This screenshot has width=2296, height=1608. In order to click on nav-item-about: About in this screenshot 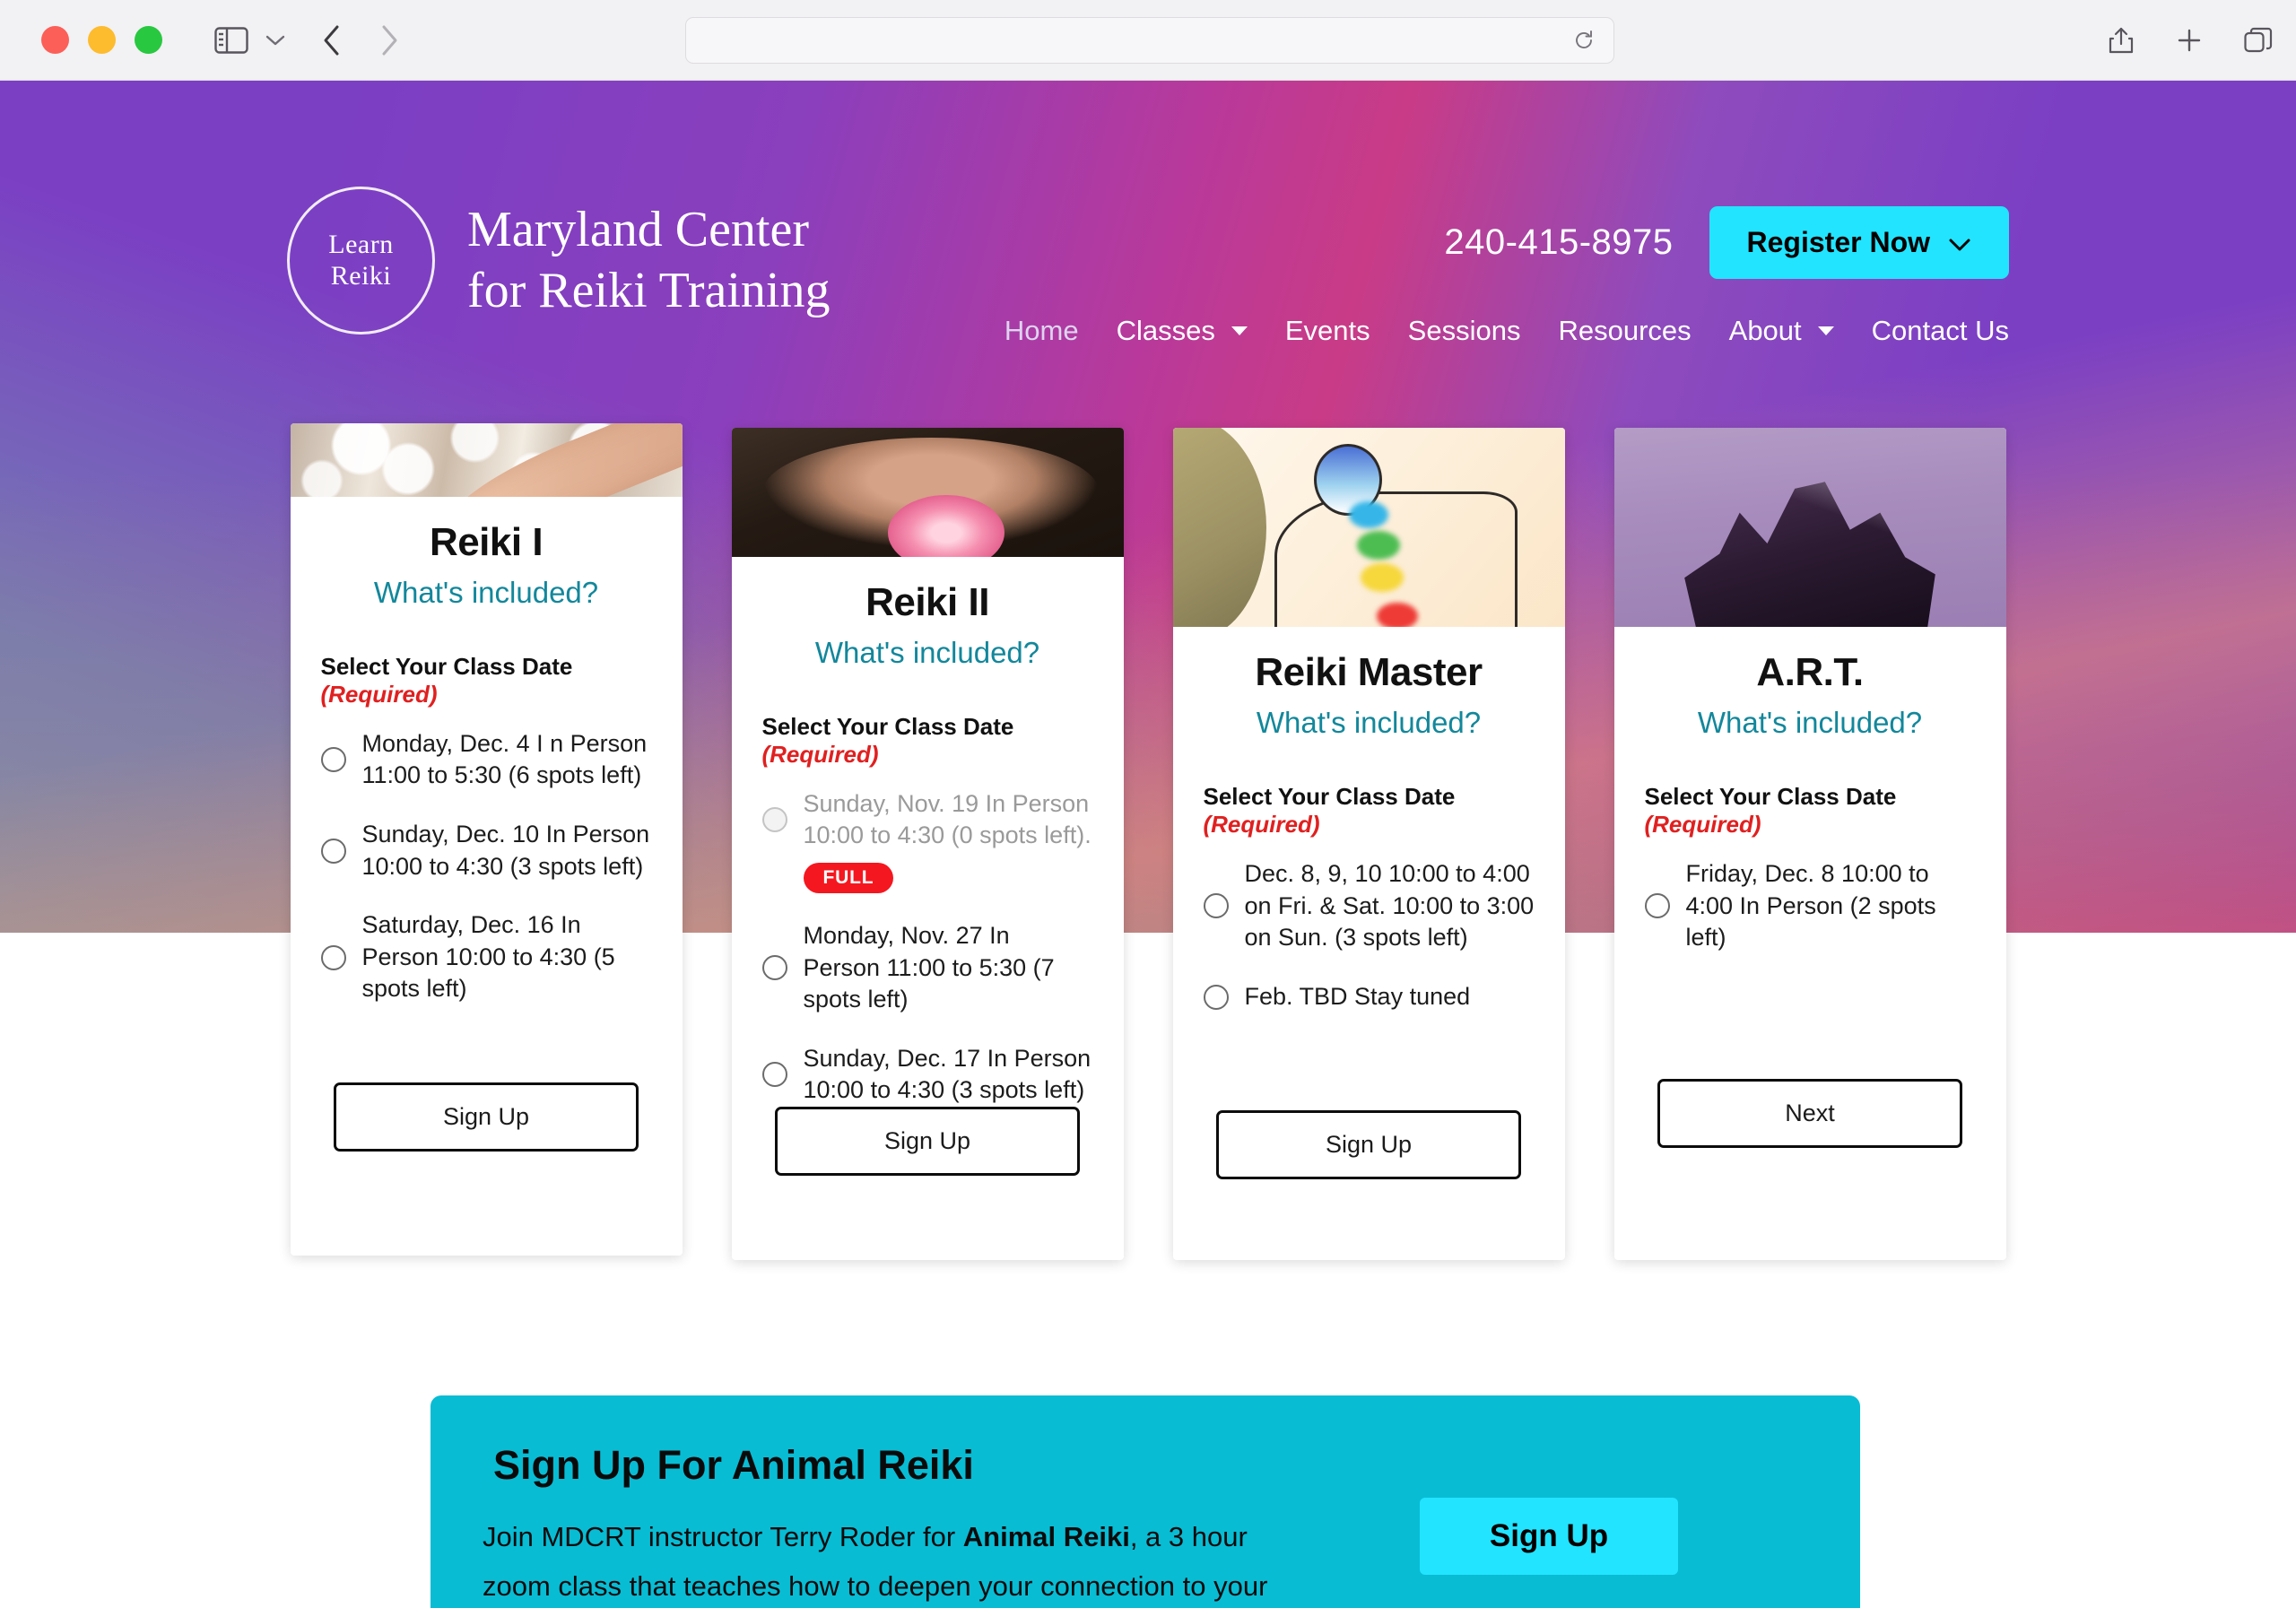, I will do `click(1781, 331)`.